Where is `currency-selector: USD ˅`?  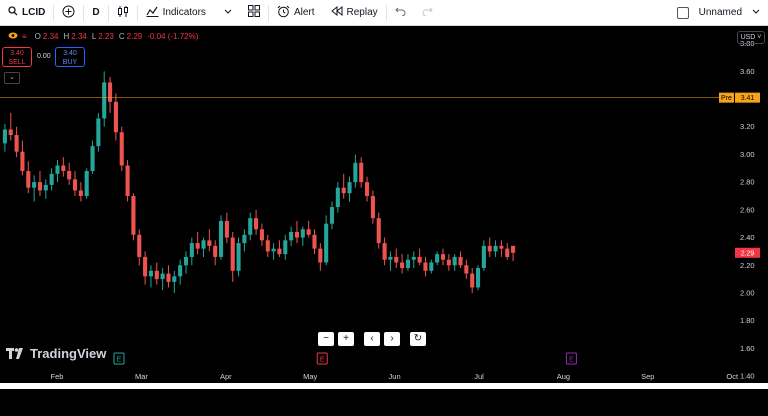
currency-selector: USD ˅ is located at coordinates (751, 37).